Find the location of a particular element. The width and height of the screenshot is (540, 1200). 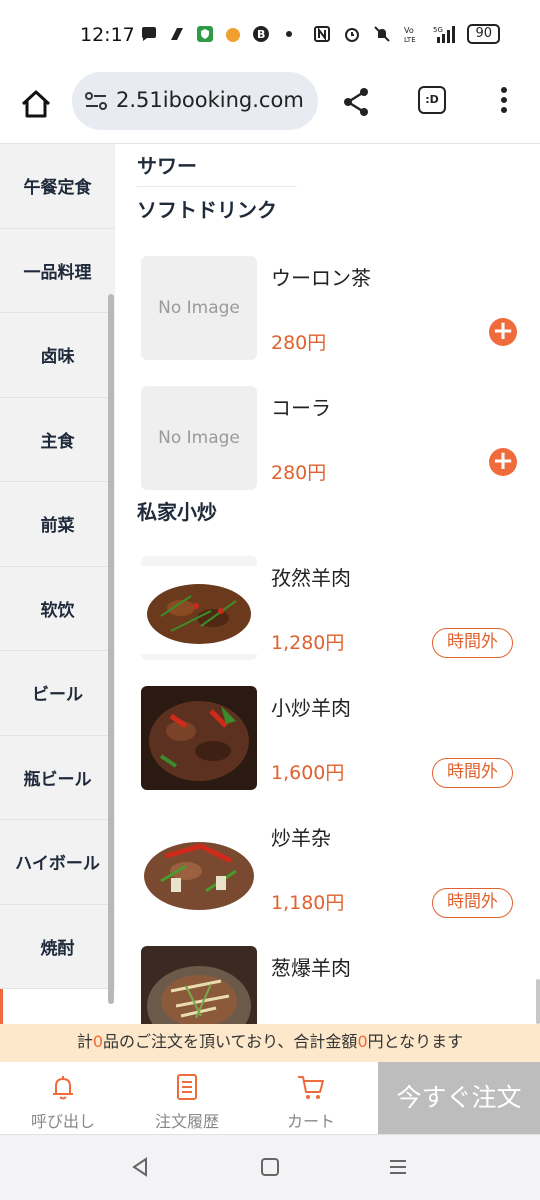

sidebar-item-label: 主食 is located at coordinates (57, 441).